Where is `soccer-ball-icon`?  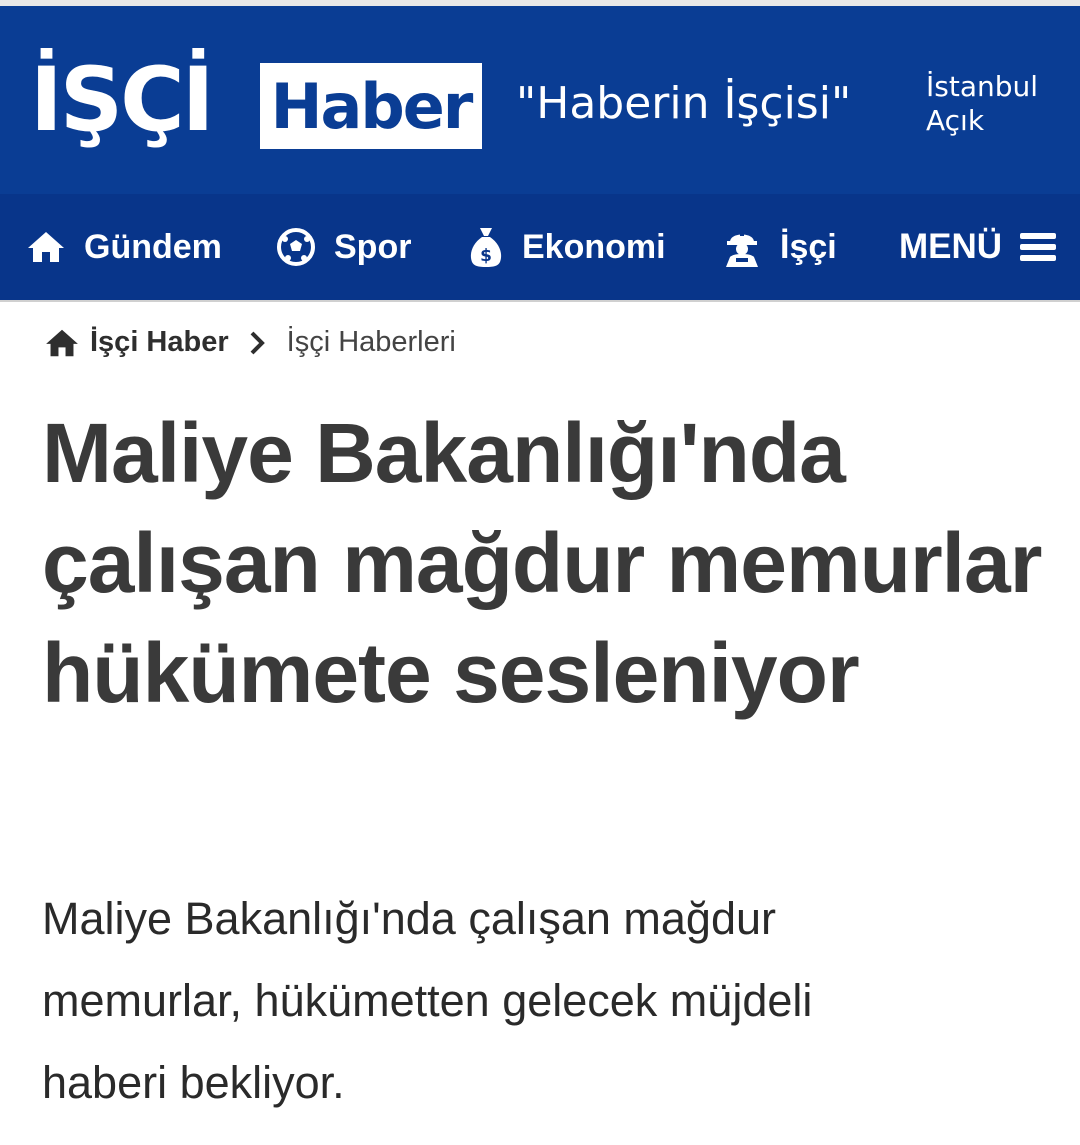 soccer-ball-icon is located at coordinates (296, 247).